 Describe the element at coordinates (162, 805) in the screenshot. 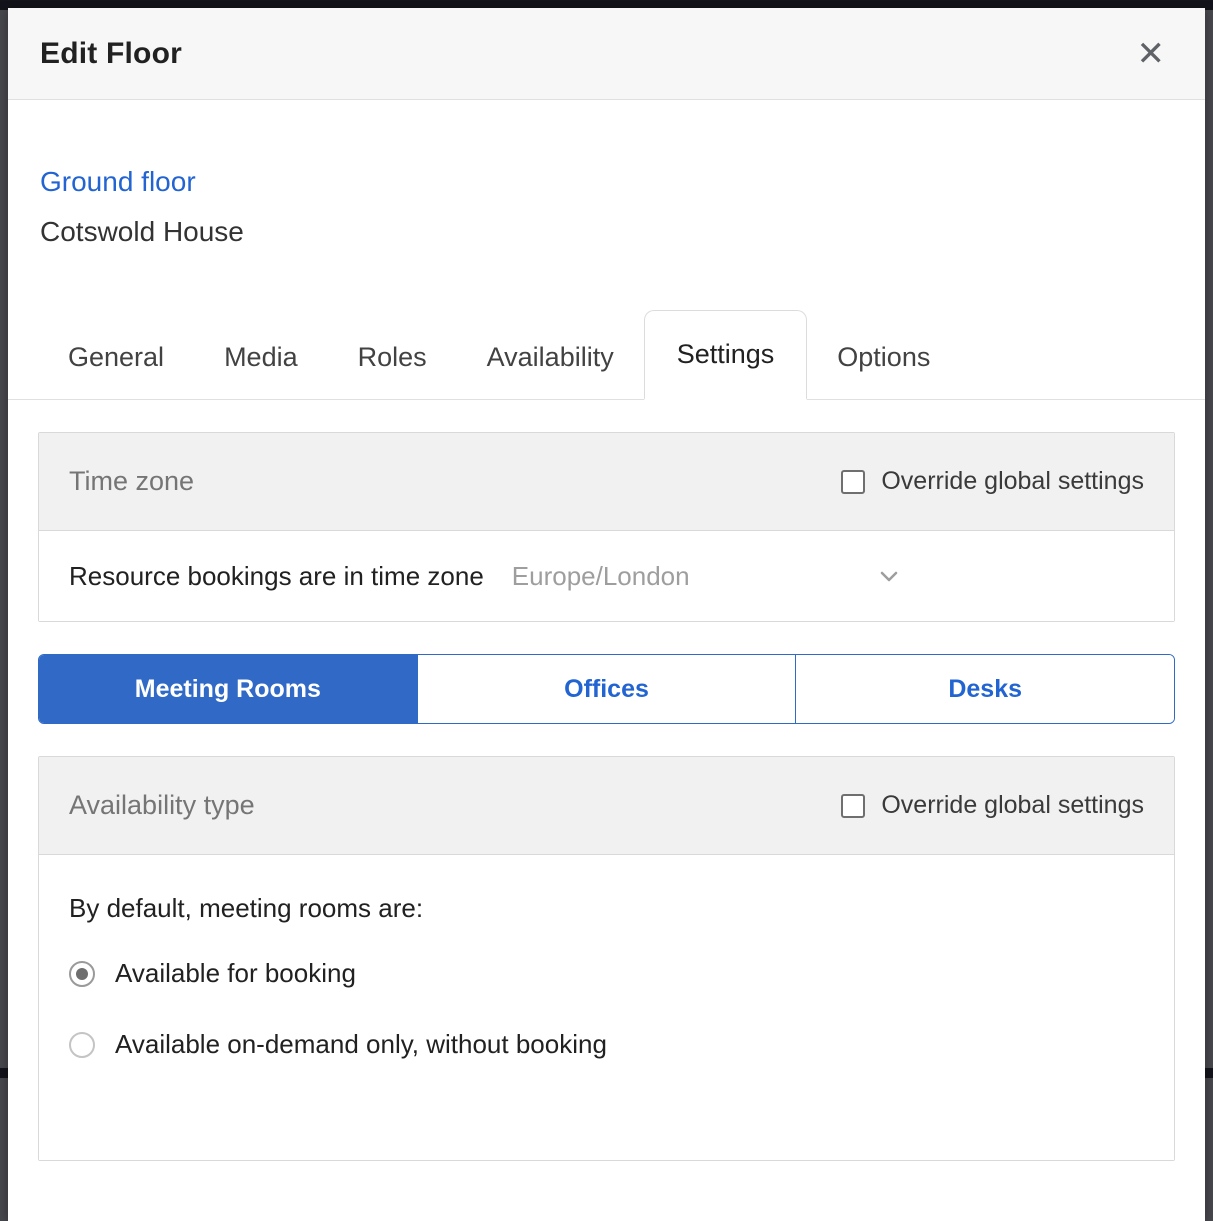

I see `availability-section-title: Availability type` at that location.